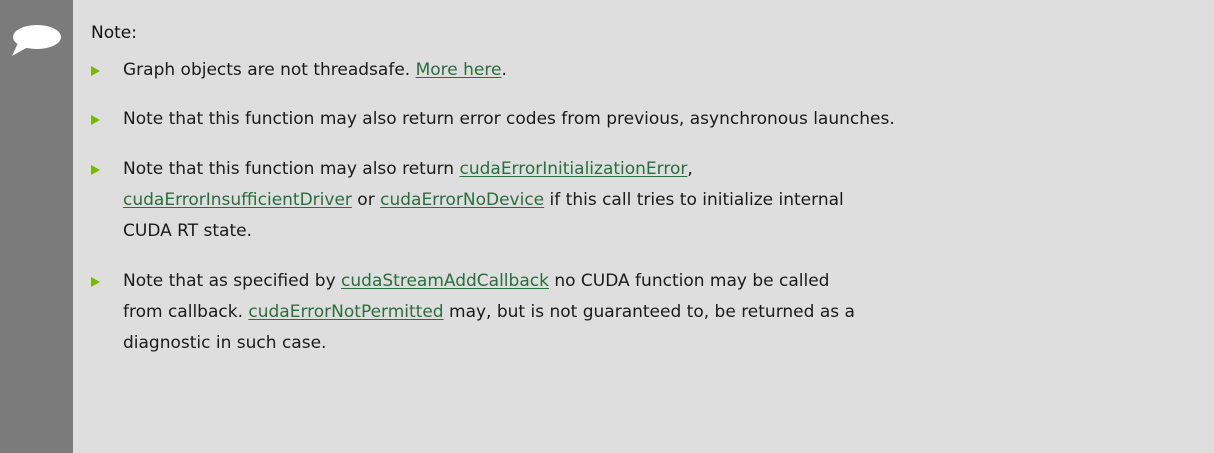 Image resolution: width=1214 pixels, height=453 pixels. Describe the element at coordinates (114, 33) in the screenshot. I see `note-title: Note:` at that location.